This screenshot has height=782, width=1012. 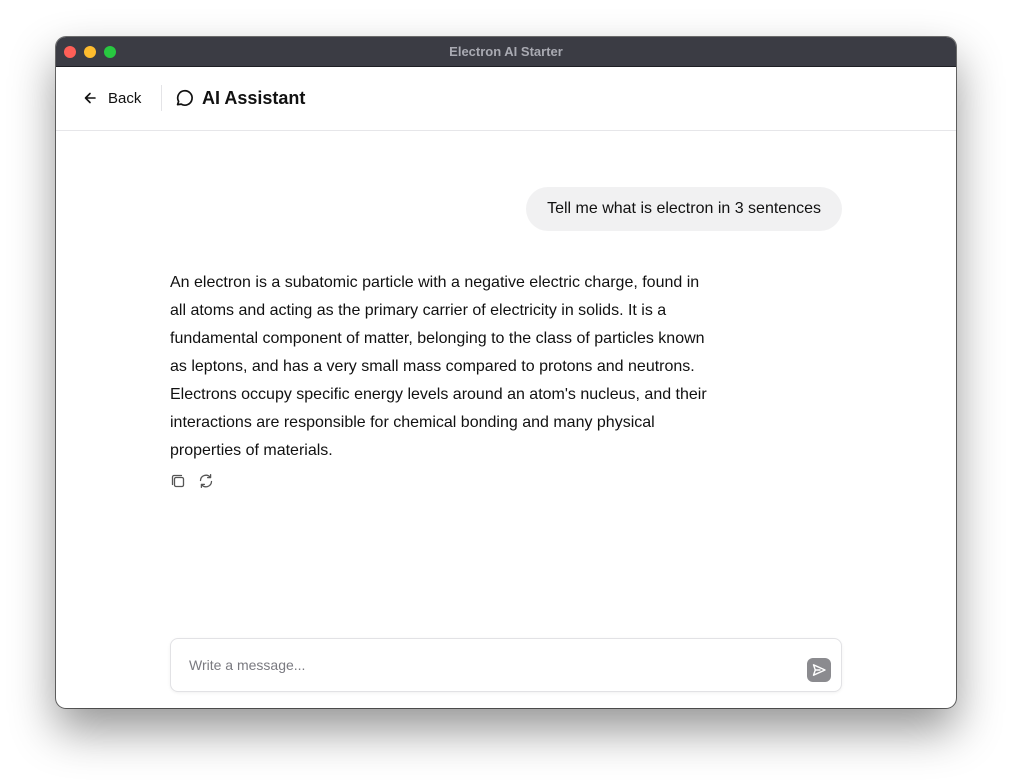 I want to click on user-message: Tell me what is electron in 3 sentences, so click(x=684, y=209).